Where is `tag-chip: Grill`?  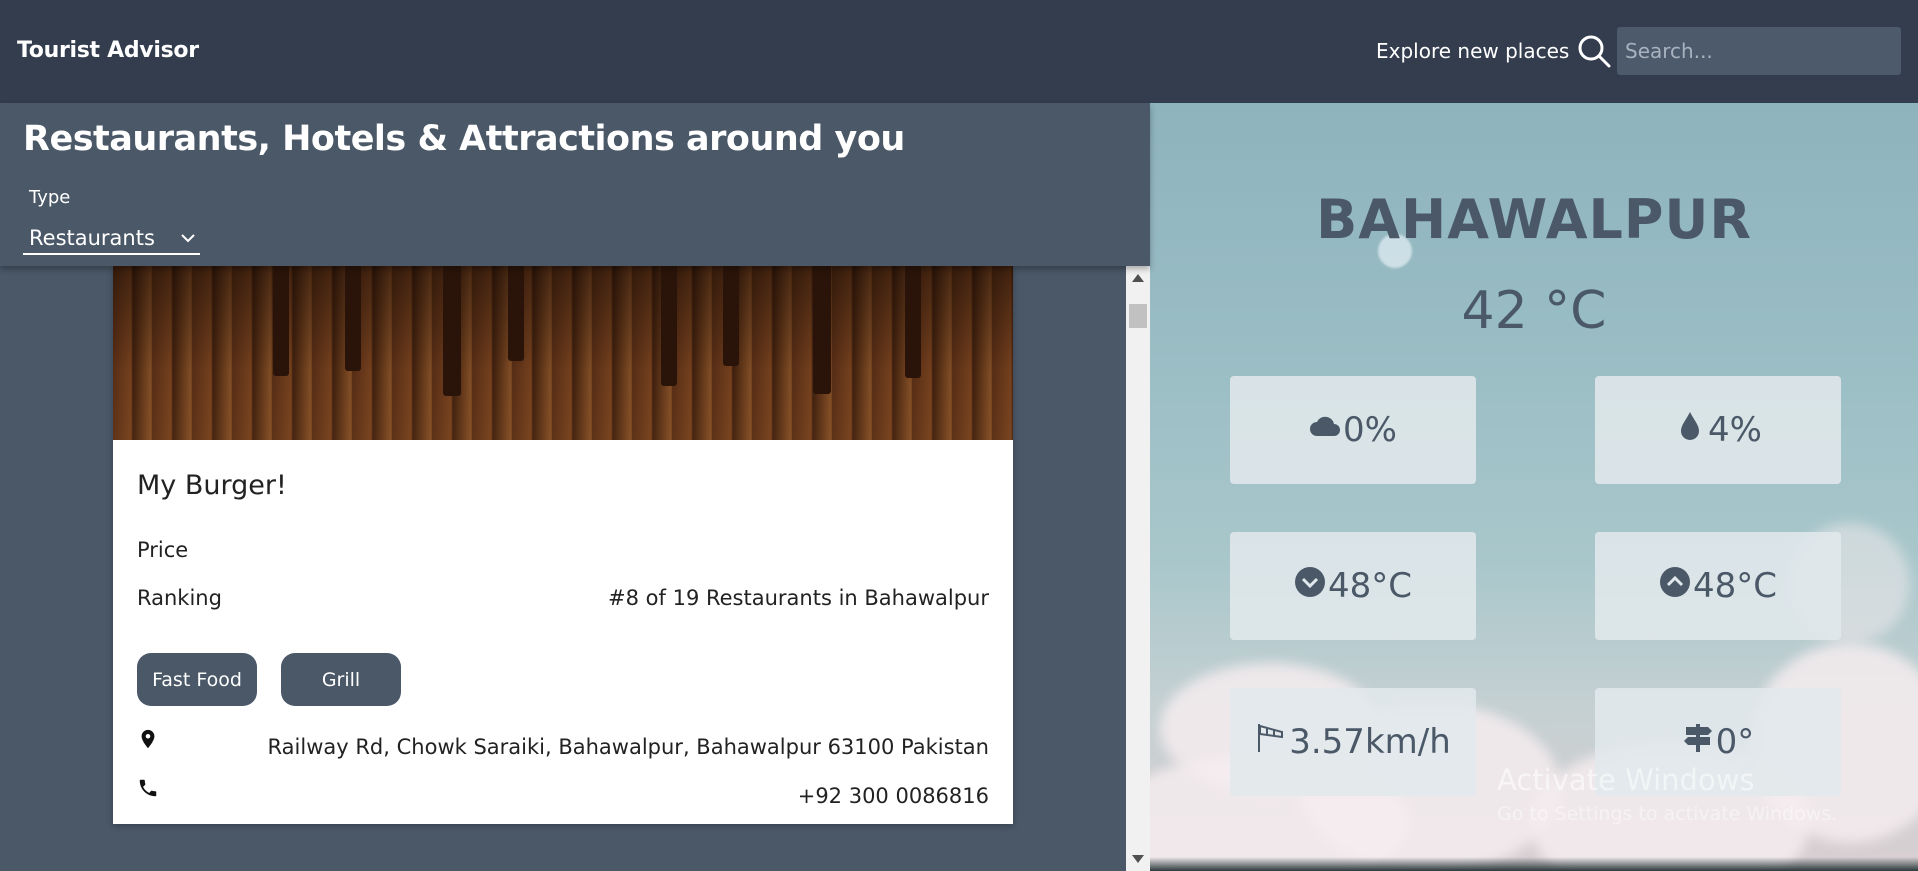
tag-chip: Grill is located at coordinates (341, 679).